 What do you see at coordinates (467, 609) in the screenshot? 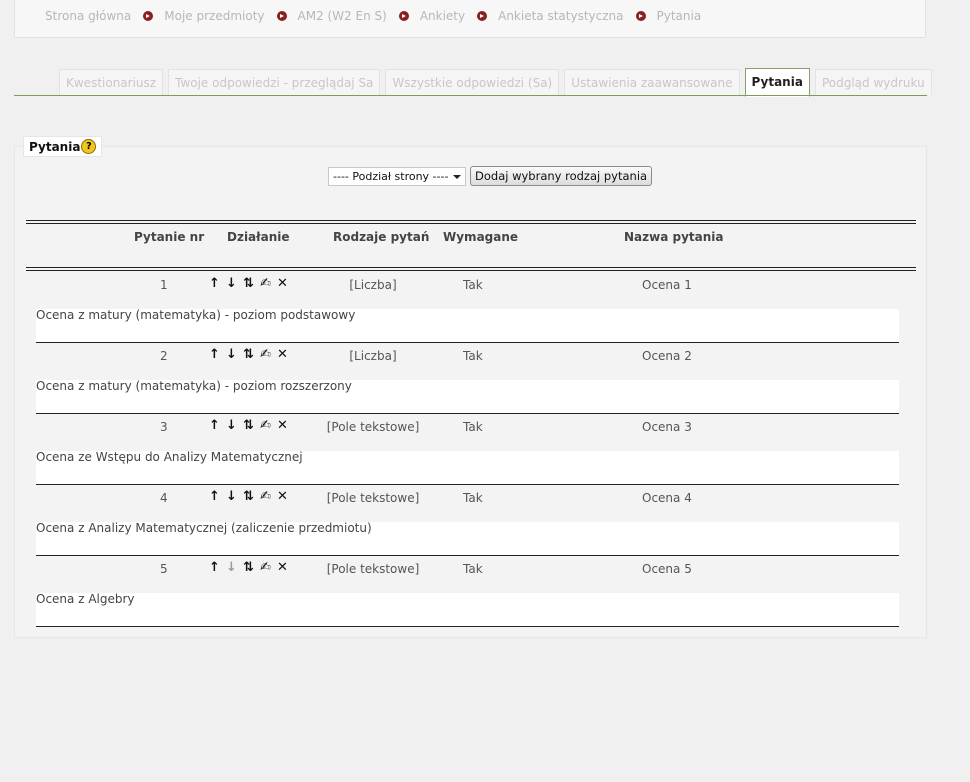
I see `question-description-row: Ocena z Algebry` at bounding box center [467, 609].